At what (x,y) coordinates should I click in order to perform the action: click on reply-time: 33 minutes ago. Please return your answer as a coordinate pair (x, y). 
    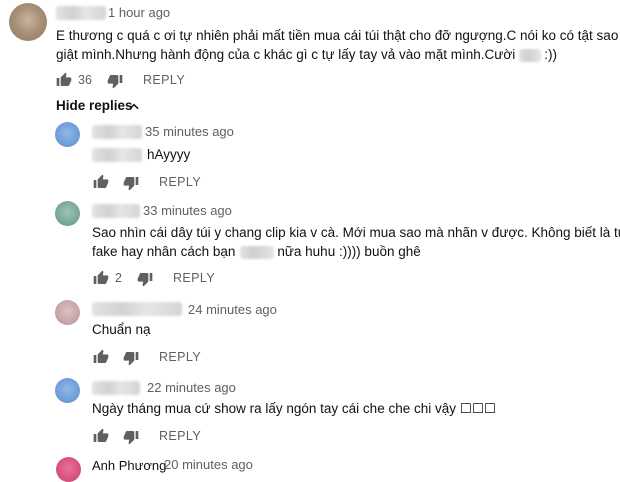
    Looking at the image, I should click on (187, 210).